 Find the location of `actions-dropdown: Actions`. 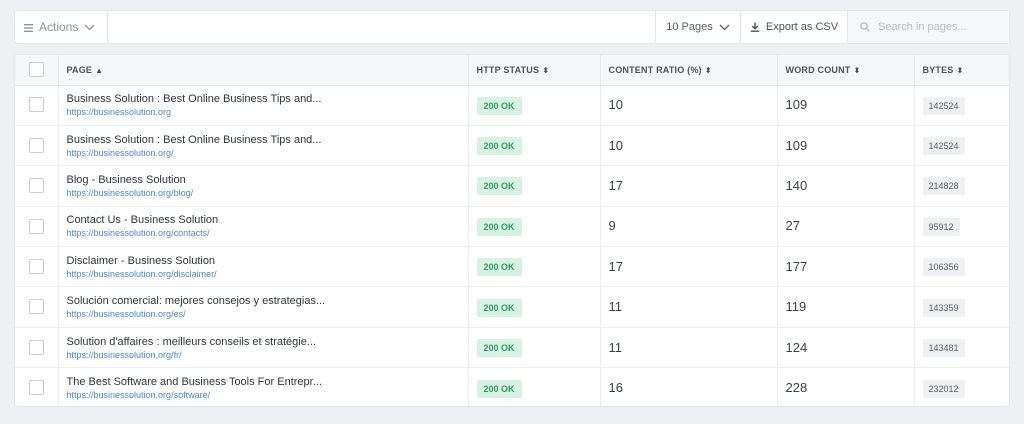

actions-dropdown: Actions is located at coordinates (61, 27).